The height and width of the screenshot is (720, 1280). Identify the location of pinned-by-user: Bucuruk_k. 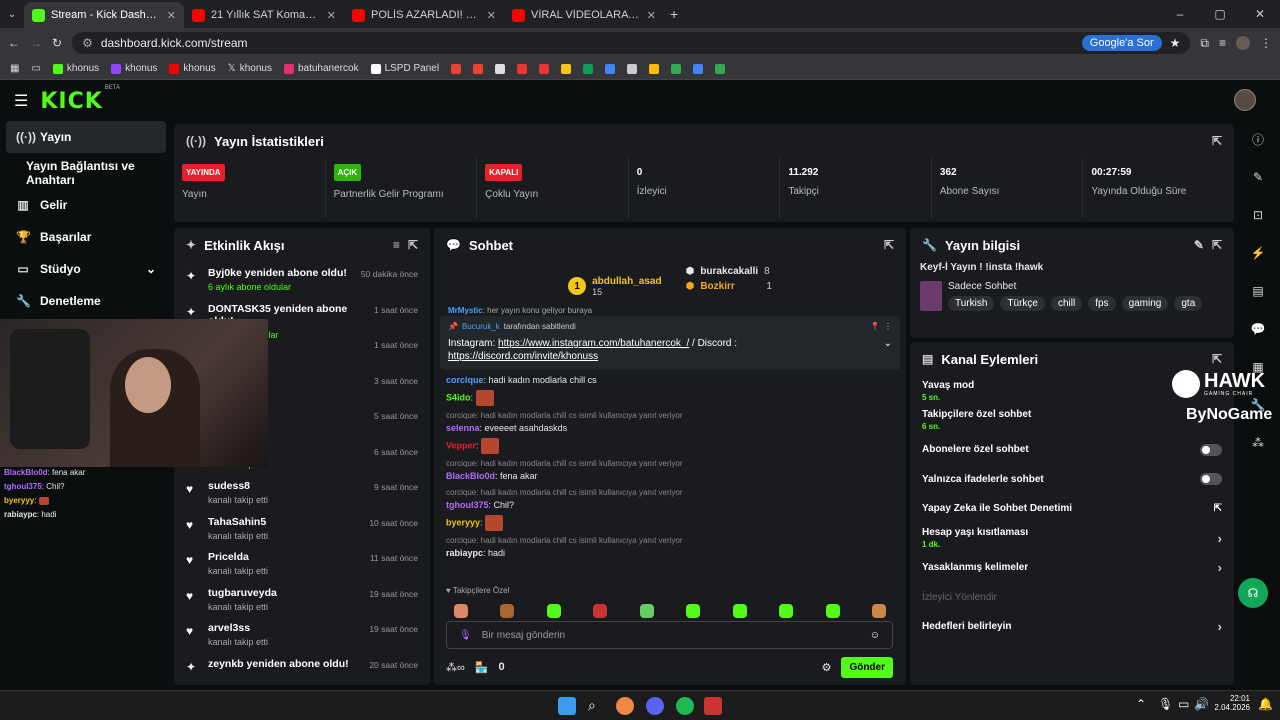
(481, 326).